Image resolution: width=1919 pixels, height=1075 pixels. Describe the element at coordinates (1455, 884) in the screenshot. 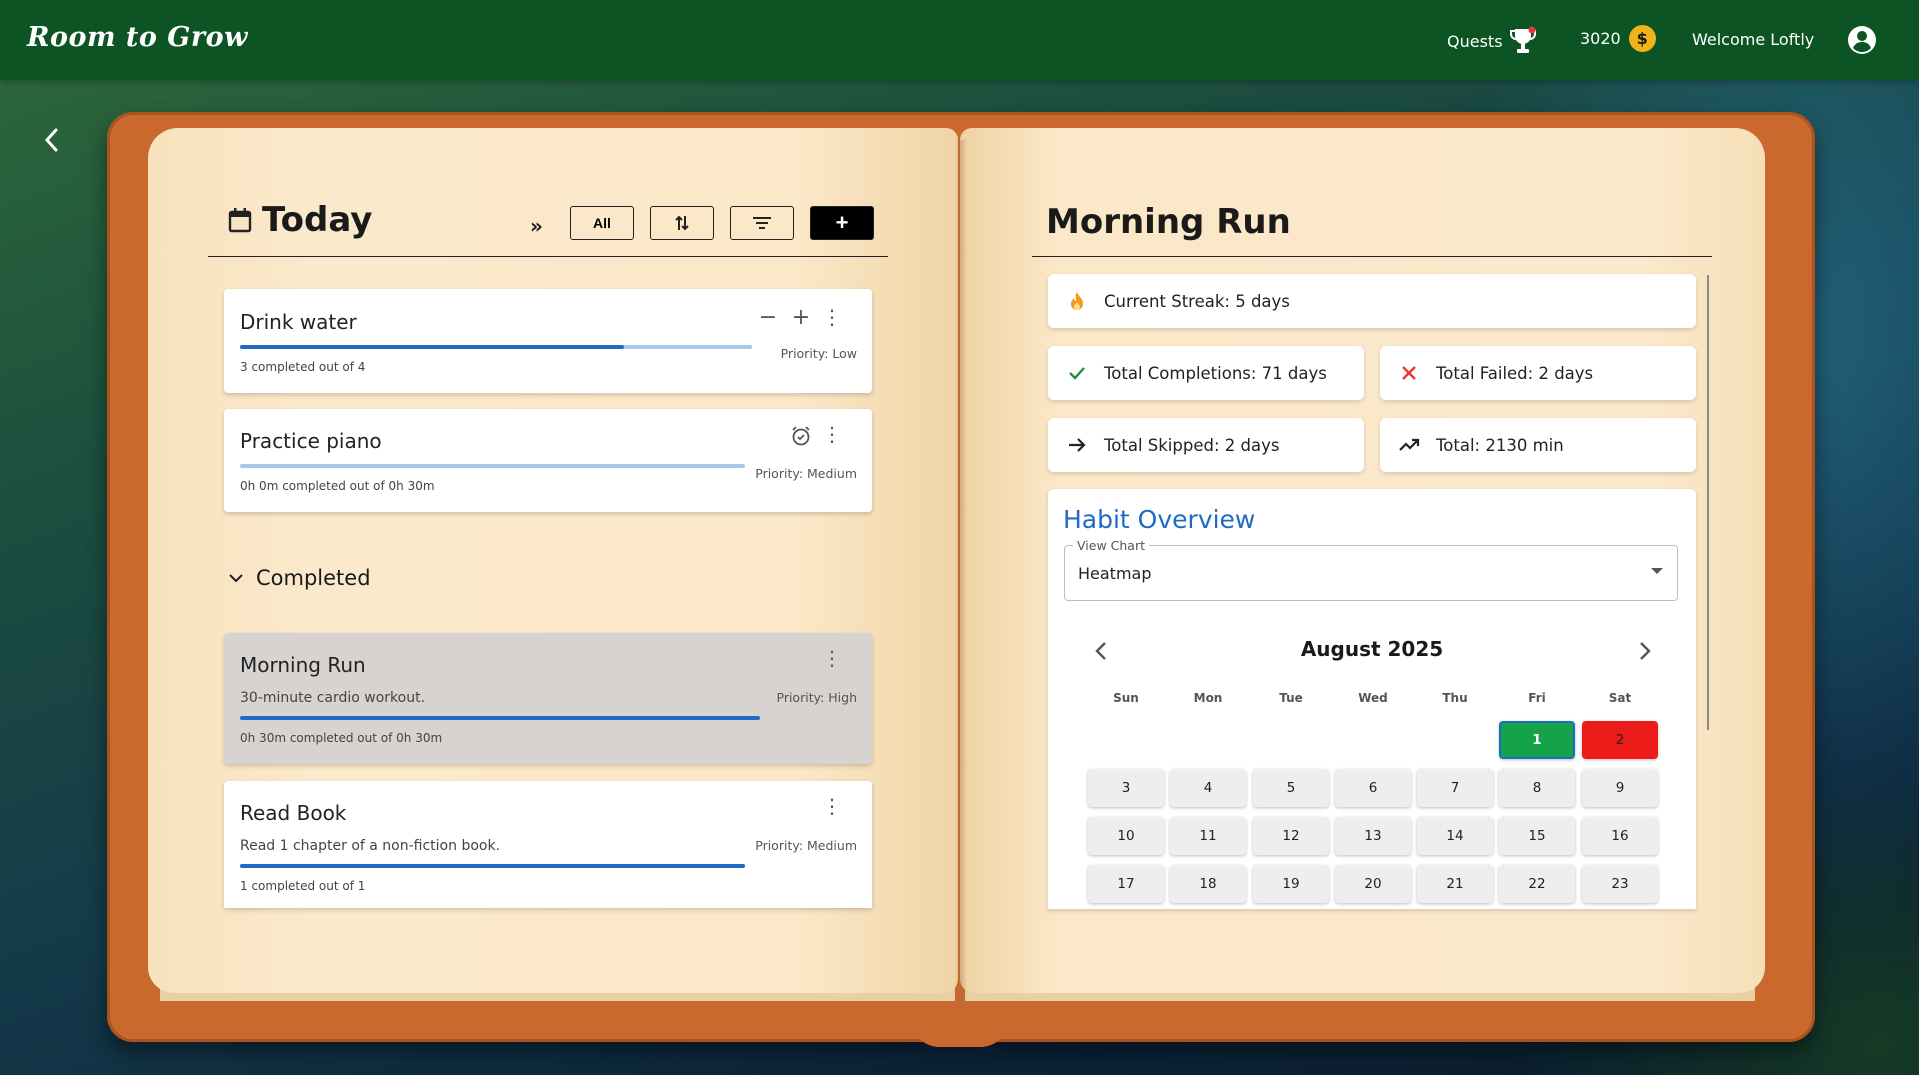

I see `calendar-day: 21` at that location.